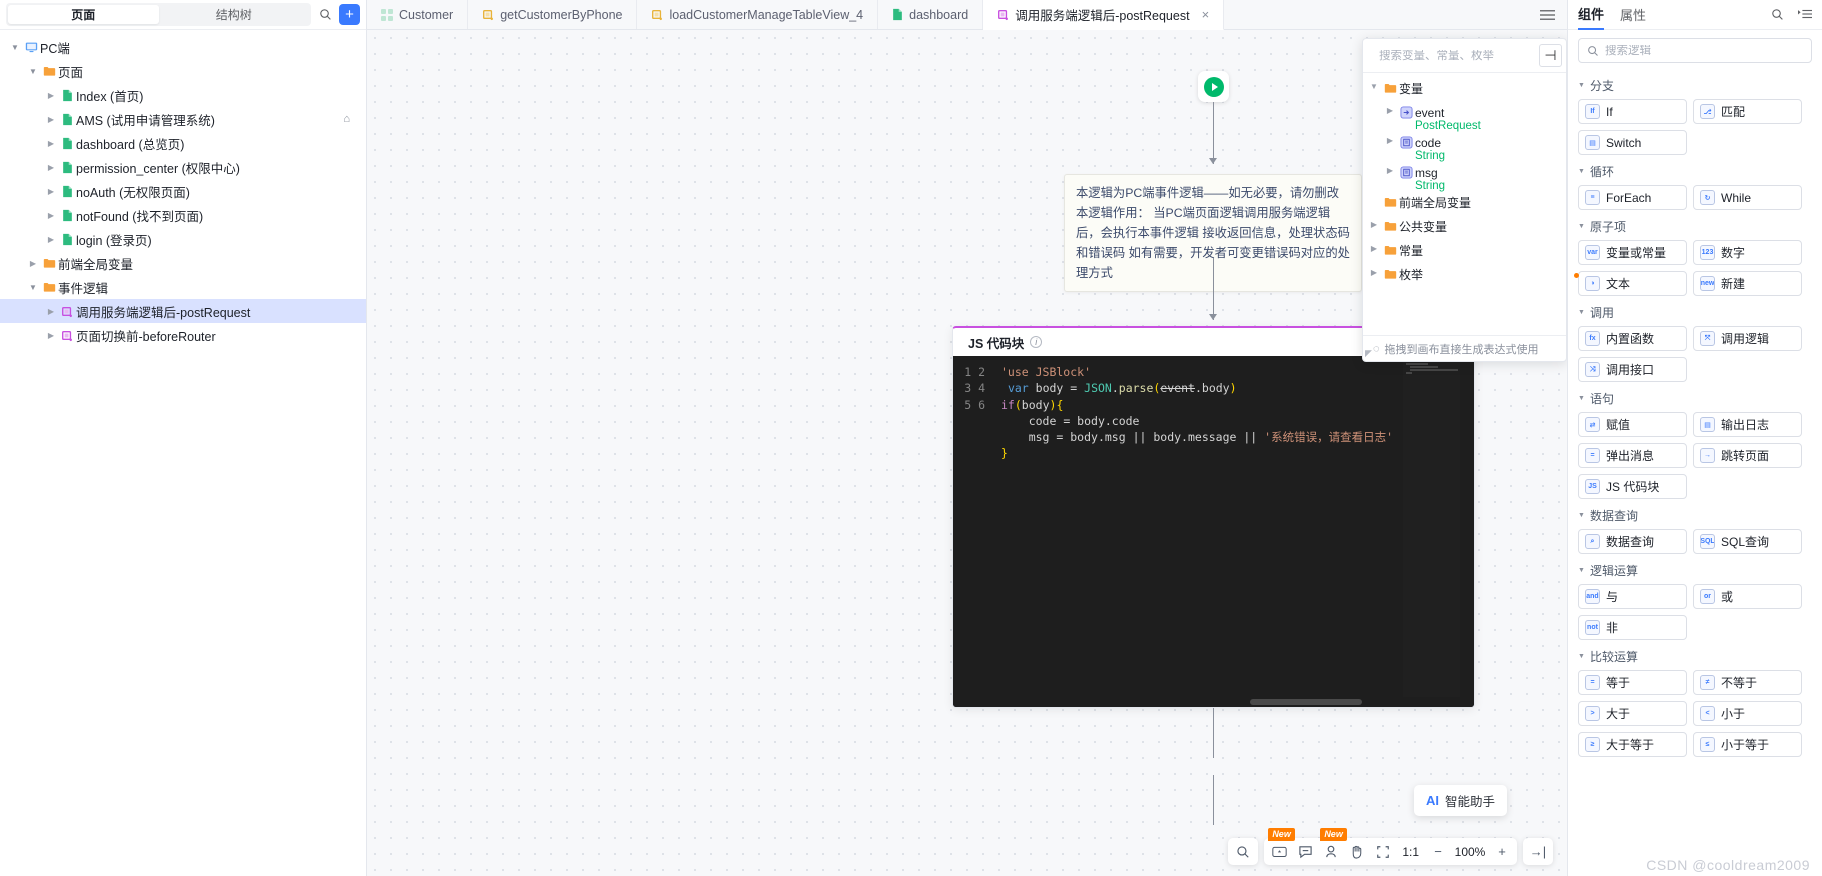 This screenshot has height=876, width=1822. What do you see at coordinates (1632, 369) in the screenshot?
I see `component-chip: ⤨ 调用接口` at bounding box center [1632, 369].